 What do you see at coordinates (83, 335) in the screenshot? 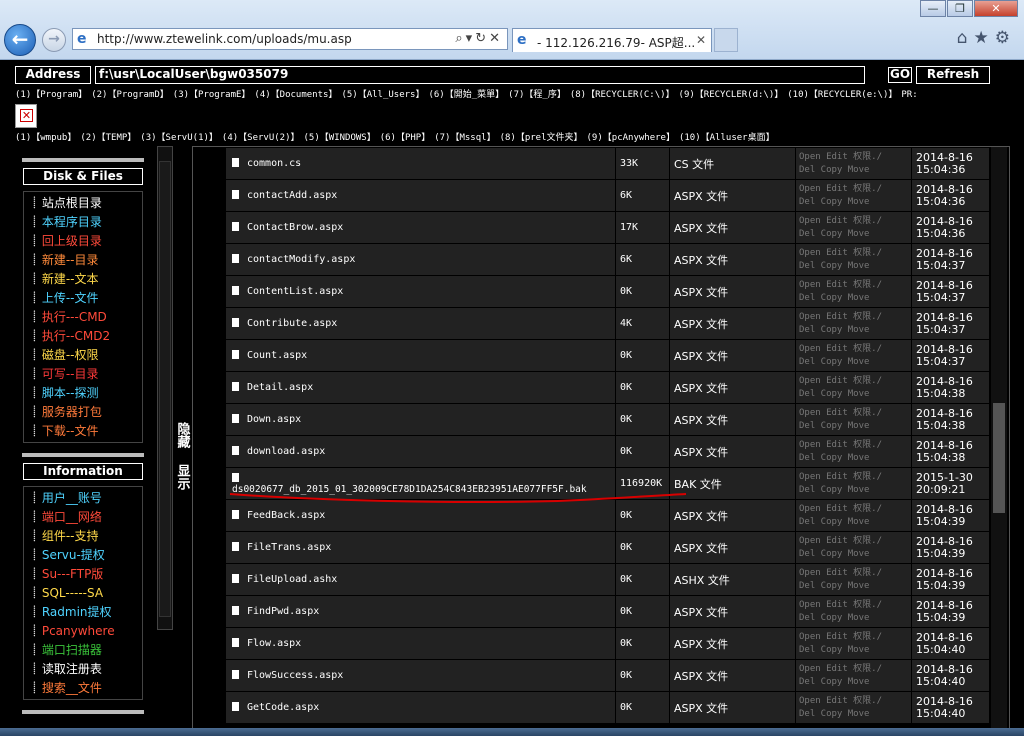
I see `sidebar-menu-item: ⸽ 执行--CMD2` at bounding box center [83, 335].